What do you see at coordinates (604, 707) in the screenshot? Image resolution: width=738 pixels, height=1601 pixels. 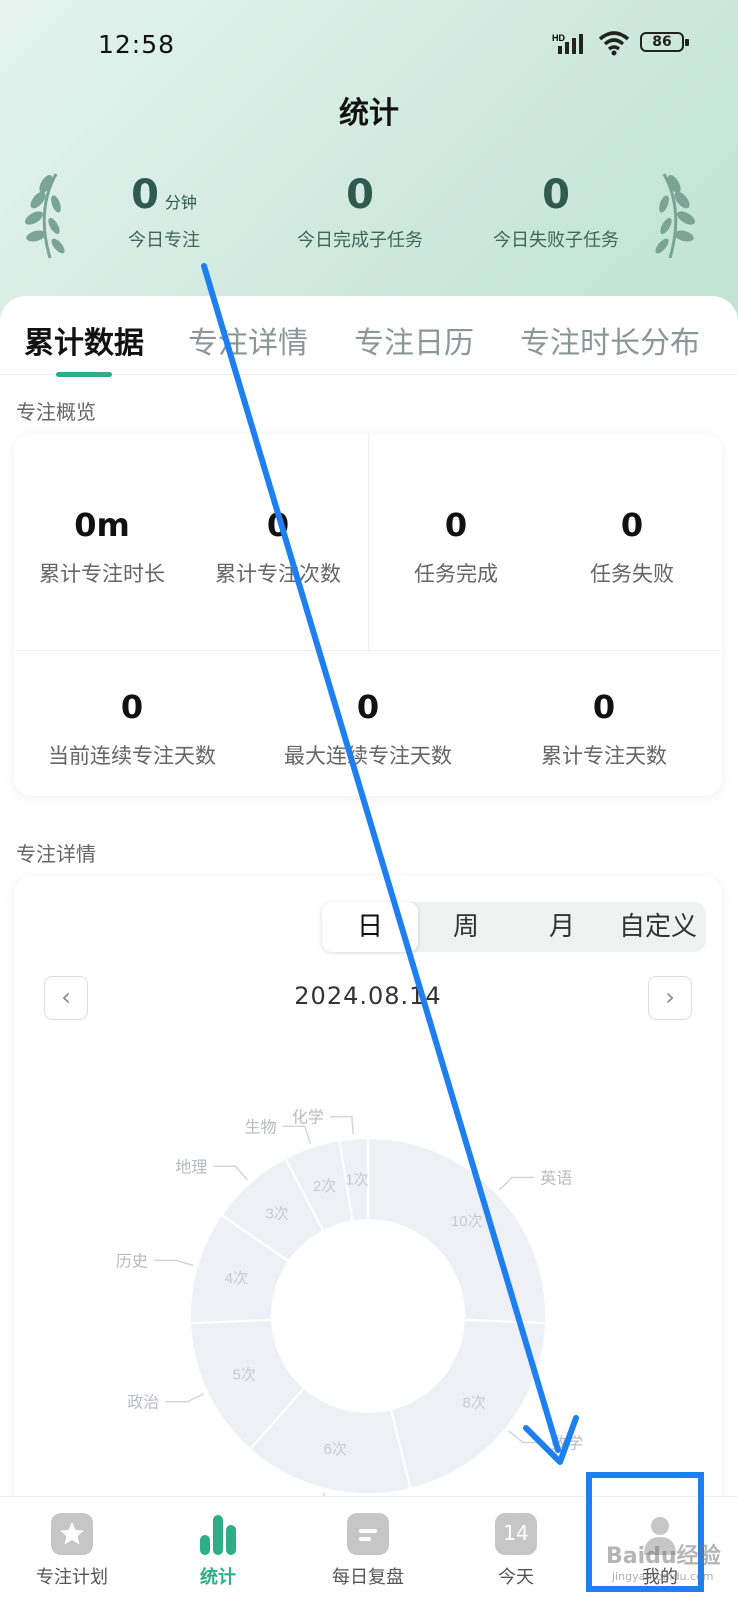 I see `total-focus-days-value: 0` at bounding box center [604, 707].